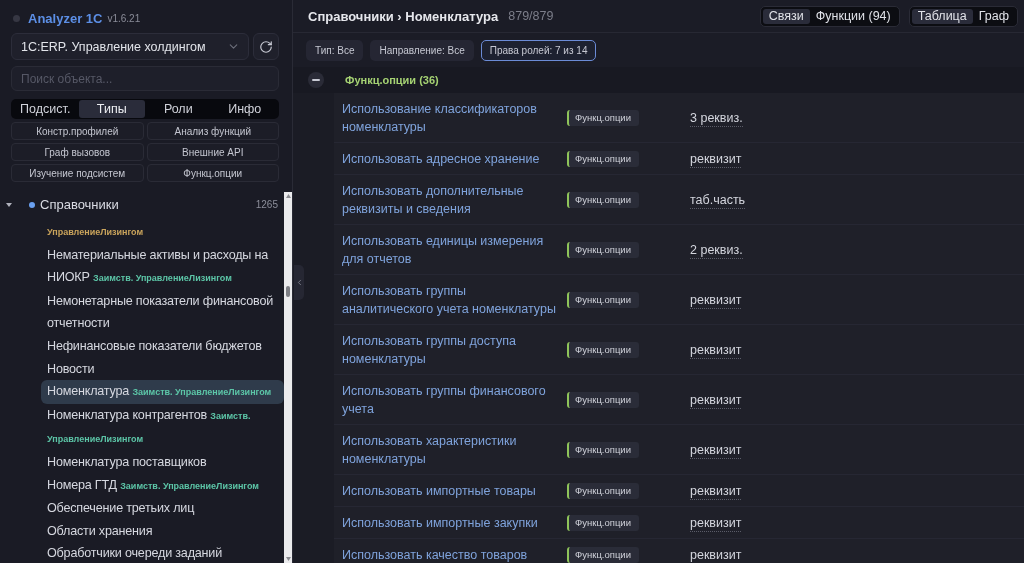 This screenshot has width=1024, height=563. I want to click on tool-button: Констр.профилей, so click(77, 131).